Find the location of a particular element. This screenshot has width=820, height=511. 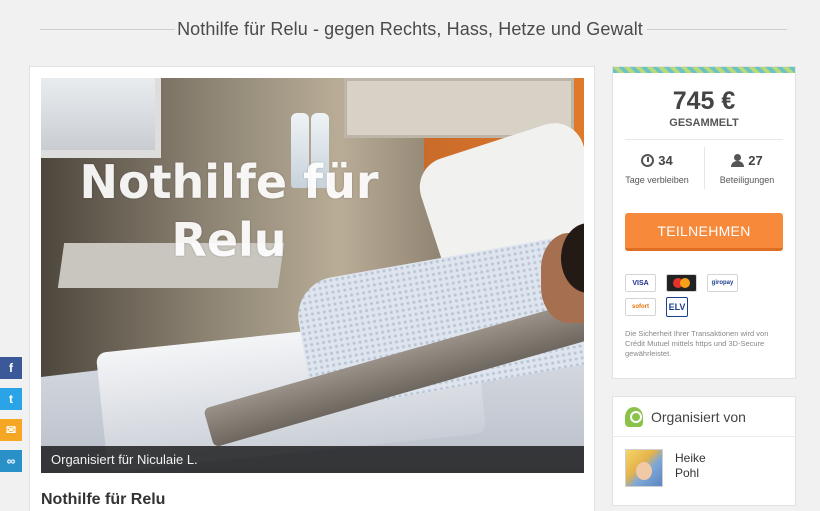

twitter-share-icon: t is located at coordinates (11, 399).